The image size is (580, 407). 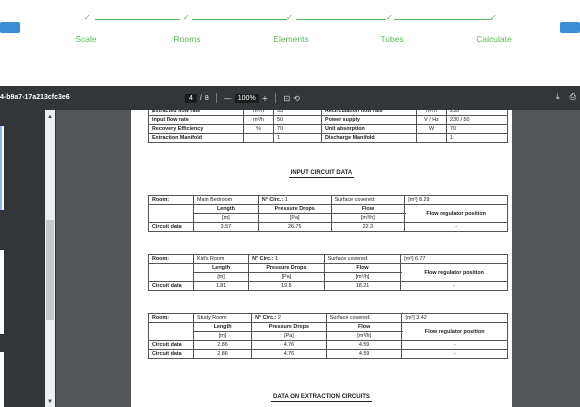 What do you see at coordinates (286, 286) in the screenshot?
I see `pressure-value: 19.8` at bounding box center [286, 286].